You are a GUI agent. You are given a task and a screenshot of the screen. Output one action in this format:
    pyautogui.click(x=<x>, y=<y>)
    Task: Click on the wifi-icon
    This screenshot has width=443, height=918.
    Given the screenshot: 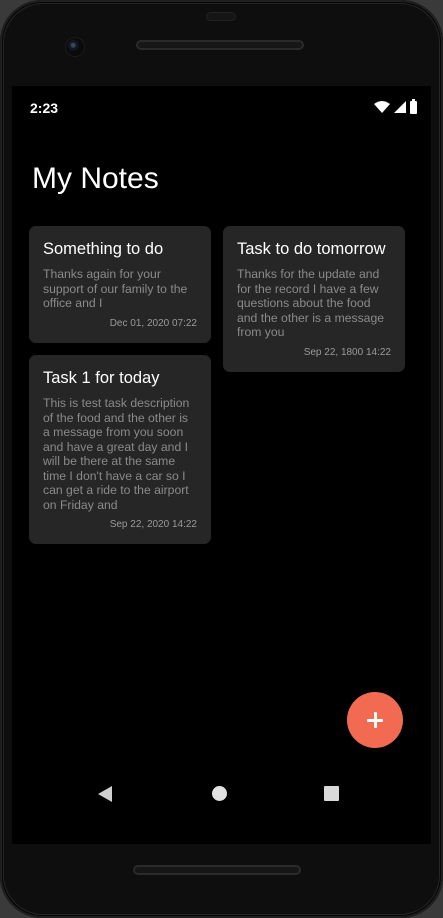 What is the action you would take?
    pyautogui.click(x=382, y=107)
    